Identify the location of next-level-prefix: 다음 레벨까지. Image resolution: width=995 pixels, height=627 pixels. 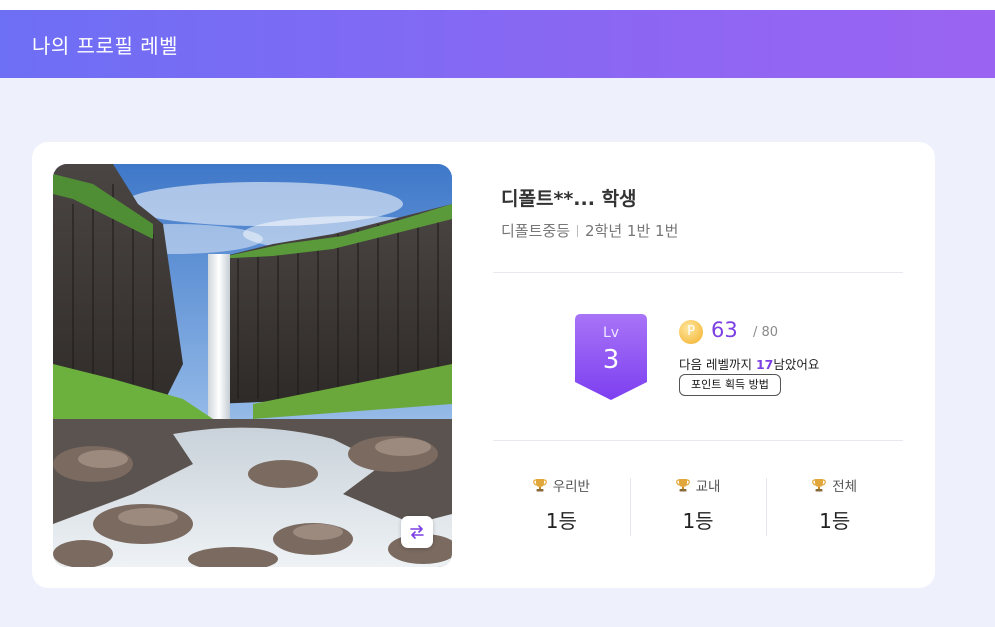
(717, 364).